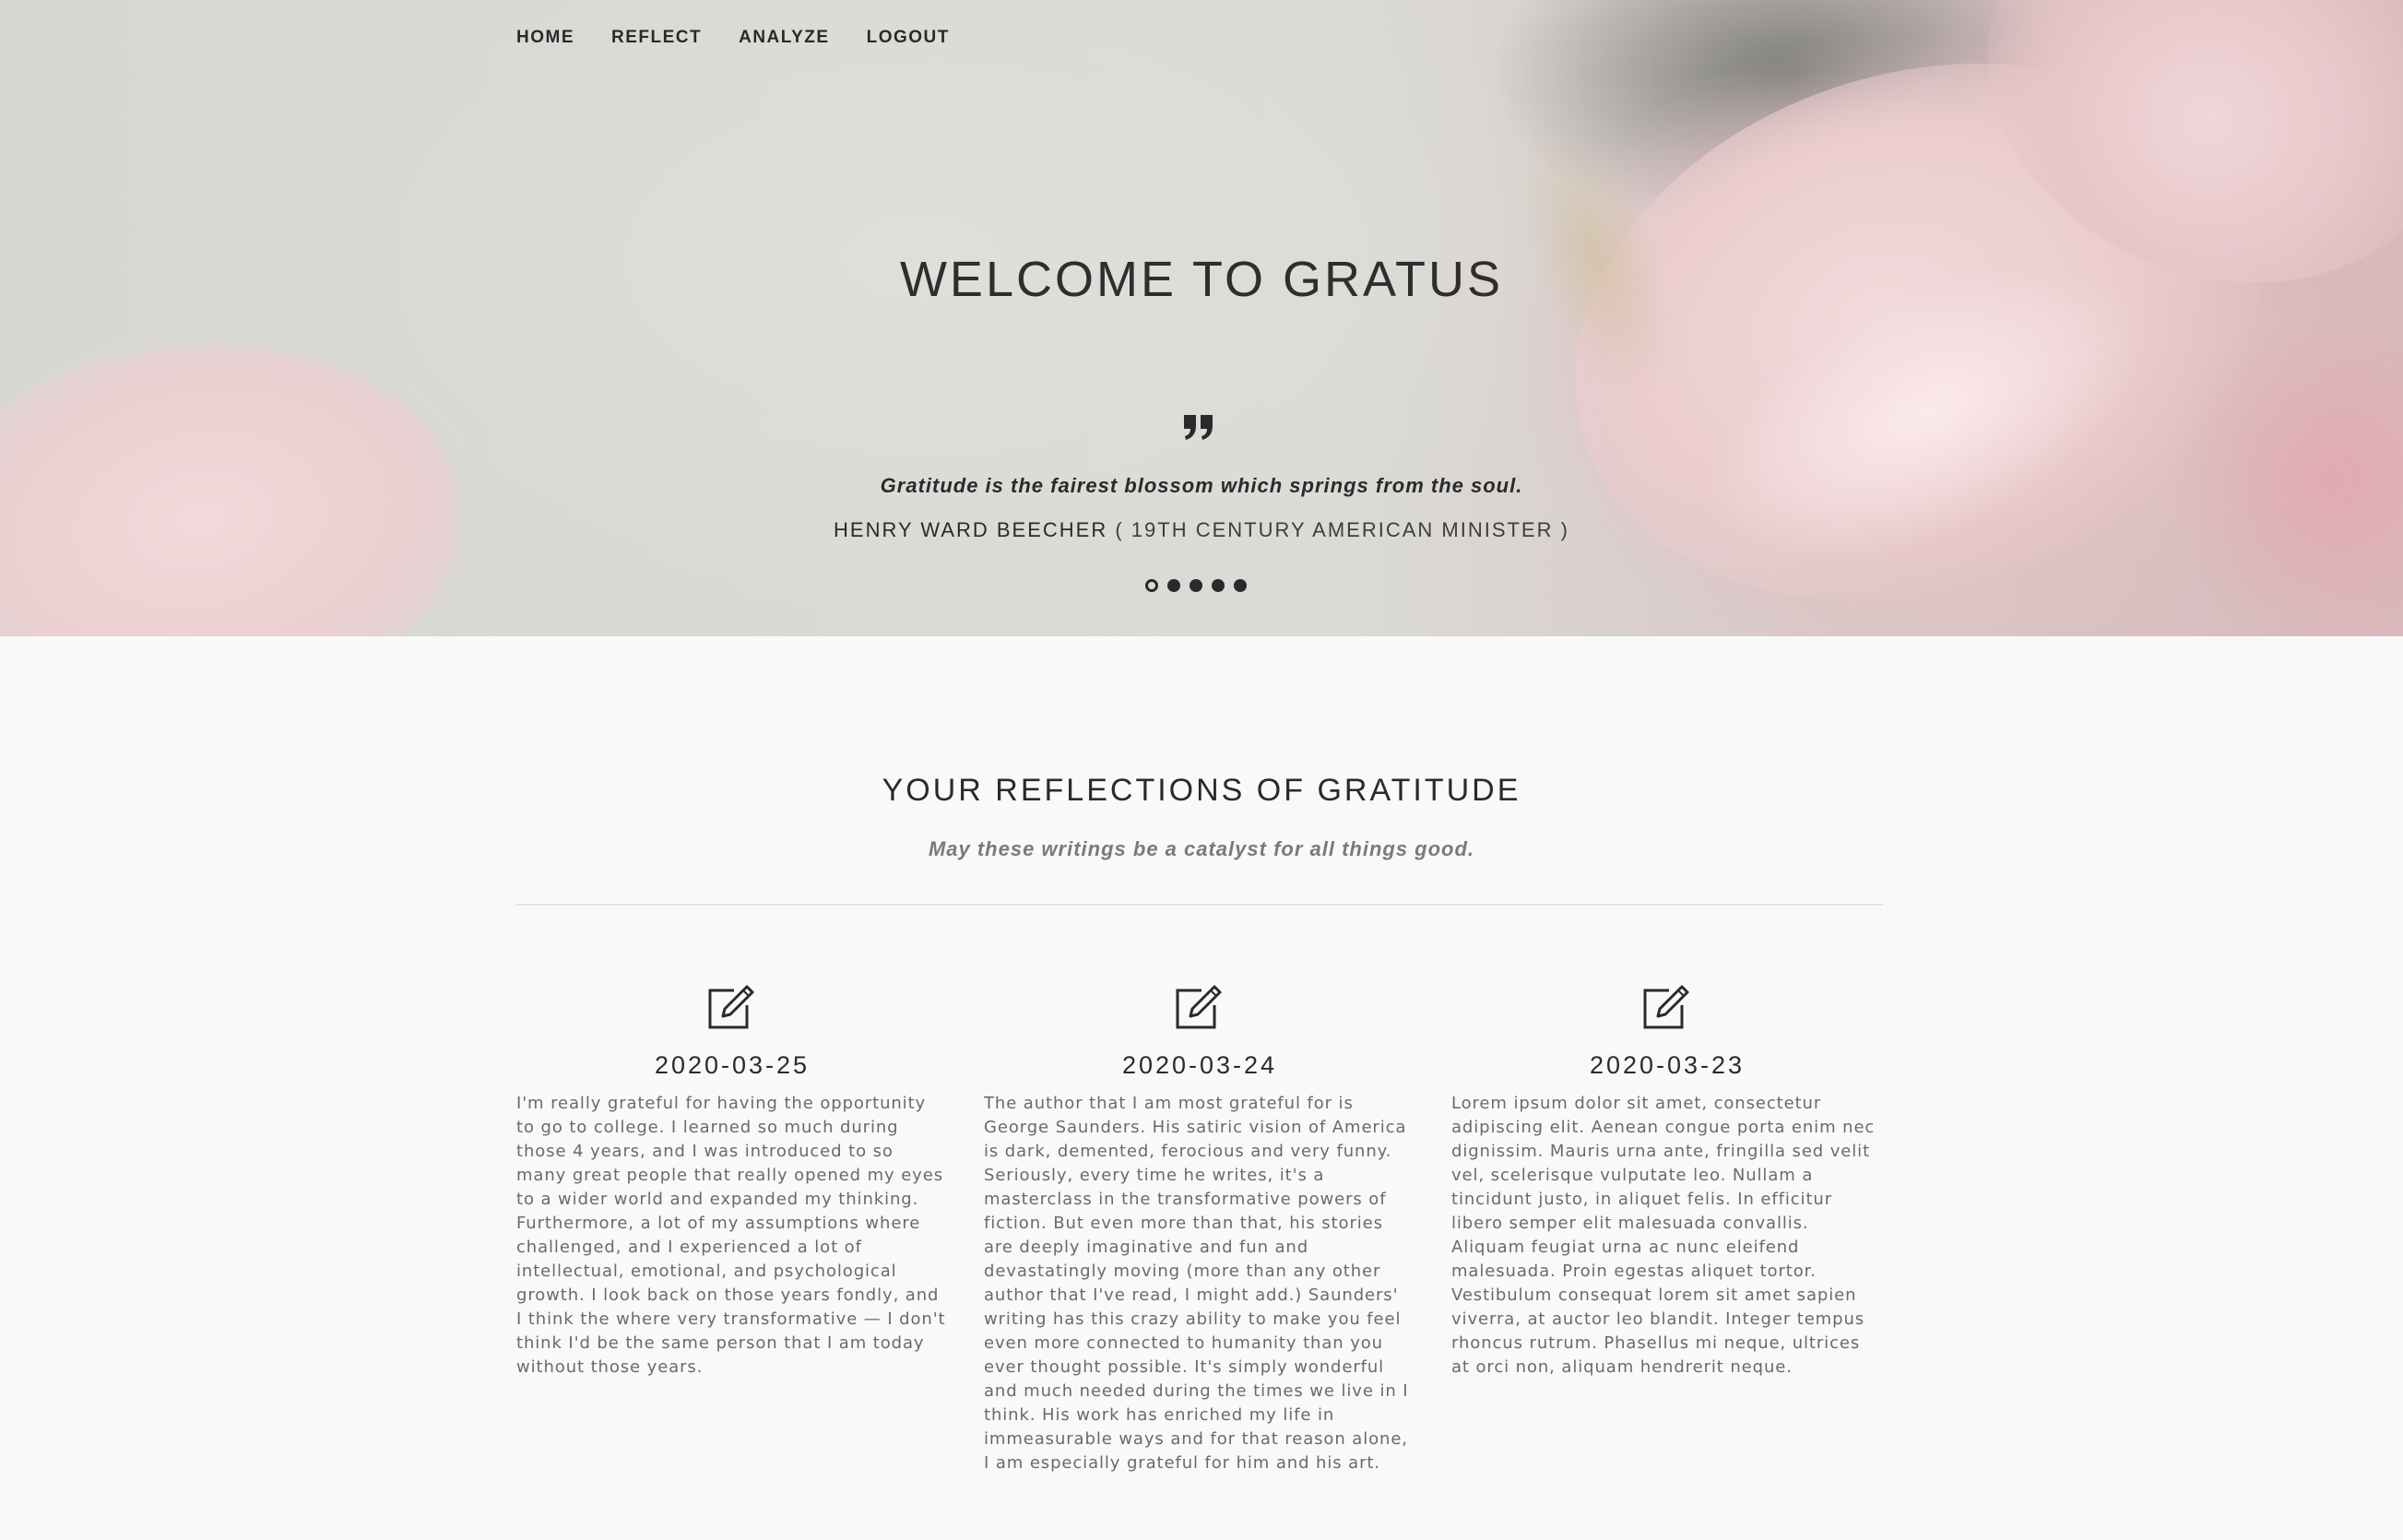 This screenshot has height=1540, width=2403. I want to click on nav-analyze: ANALYZE, so click(784, 38).